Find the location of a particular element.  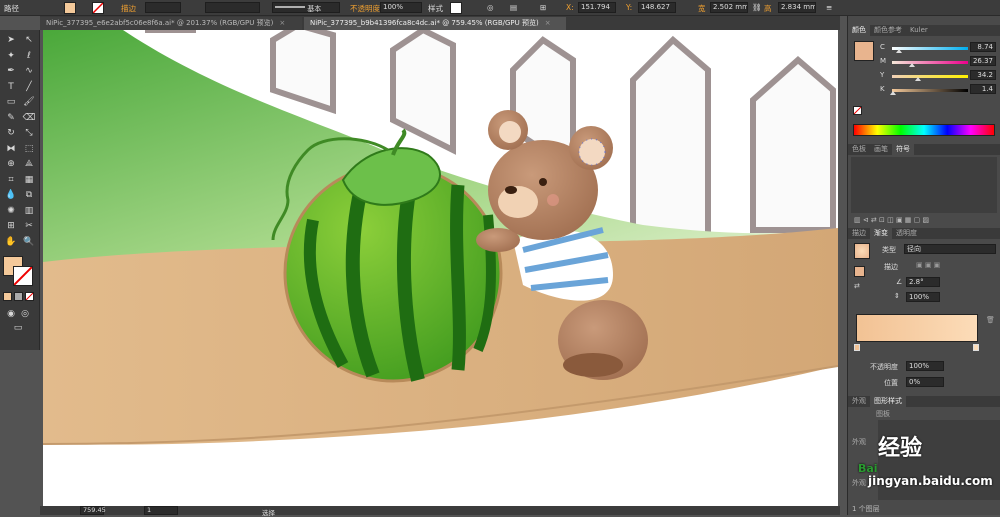

column-graph-icon: ▥ is located at coordinates (29, 211).